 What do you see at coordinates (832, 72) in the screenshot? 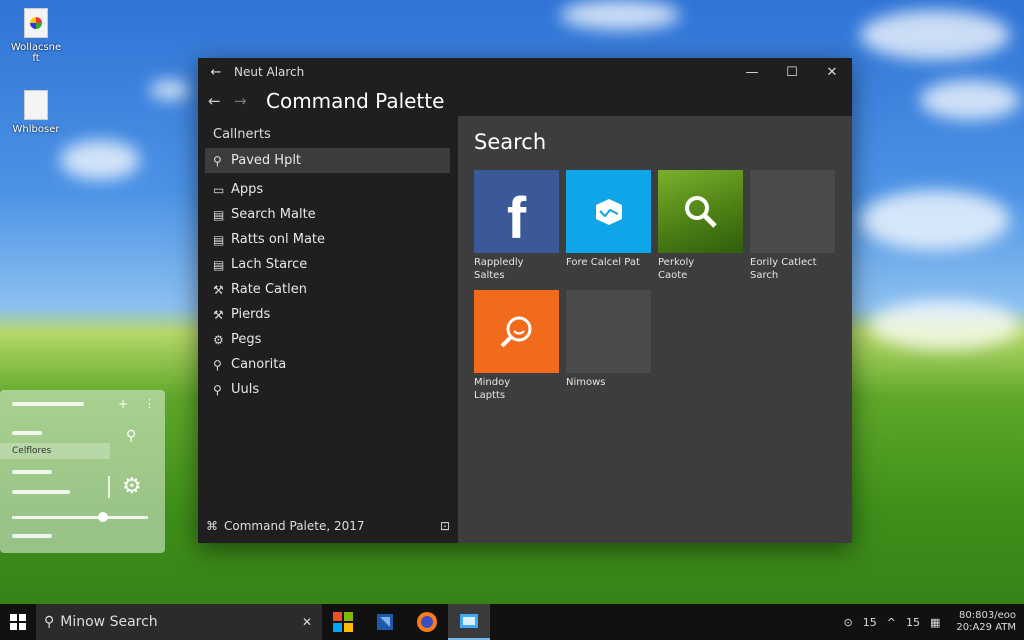
I see `close-button: ✕` at bounding box center [832, 72].